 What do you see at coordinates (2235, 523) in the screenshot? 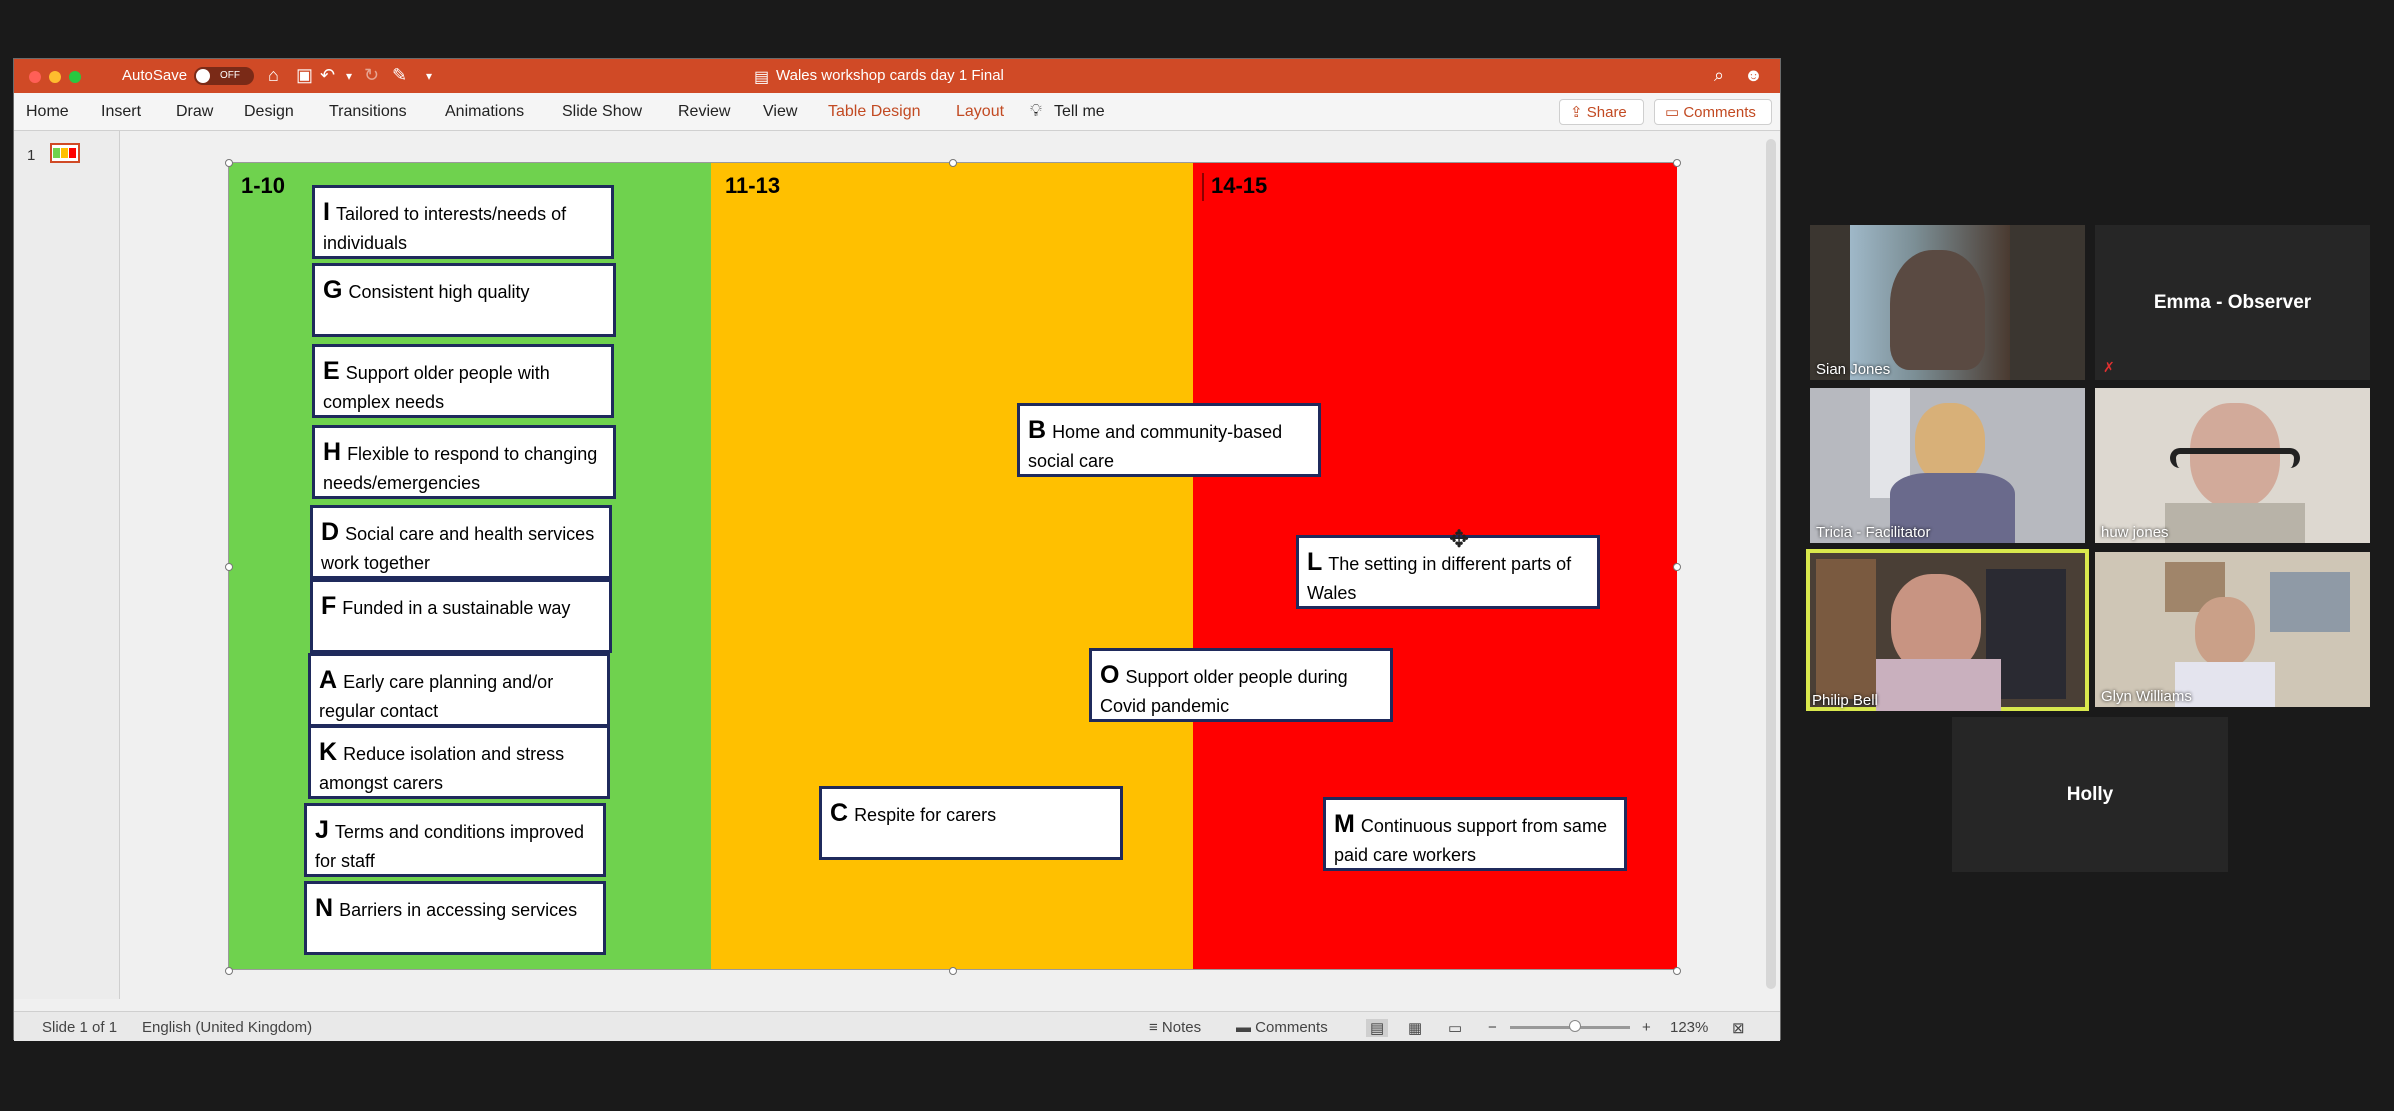
I see `participant-clothing` at bounding box center [2235, 523].